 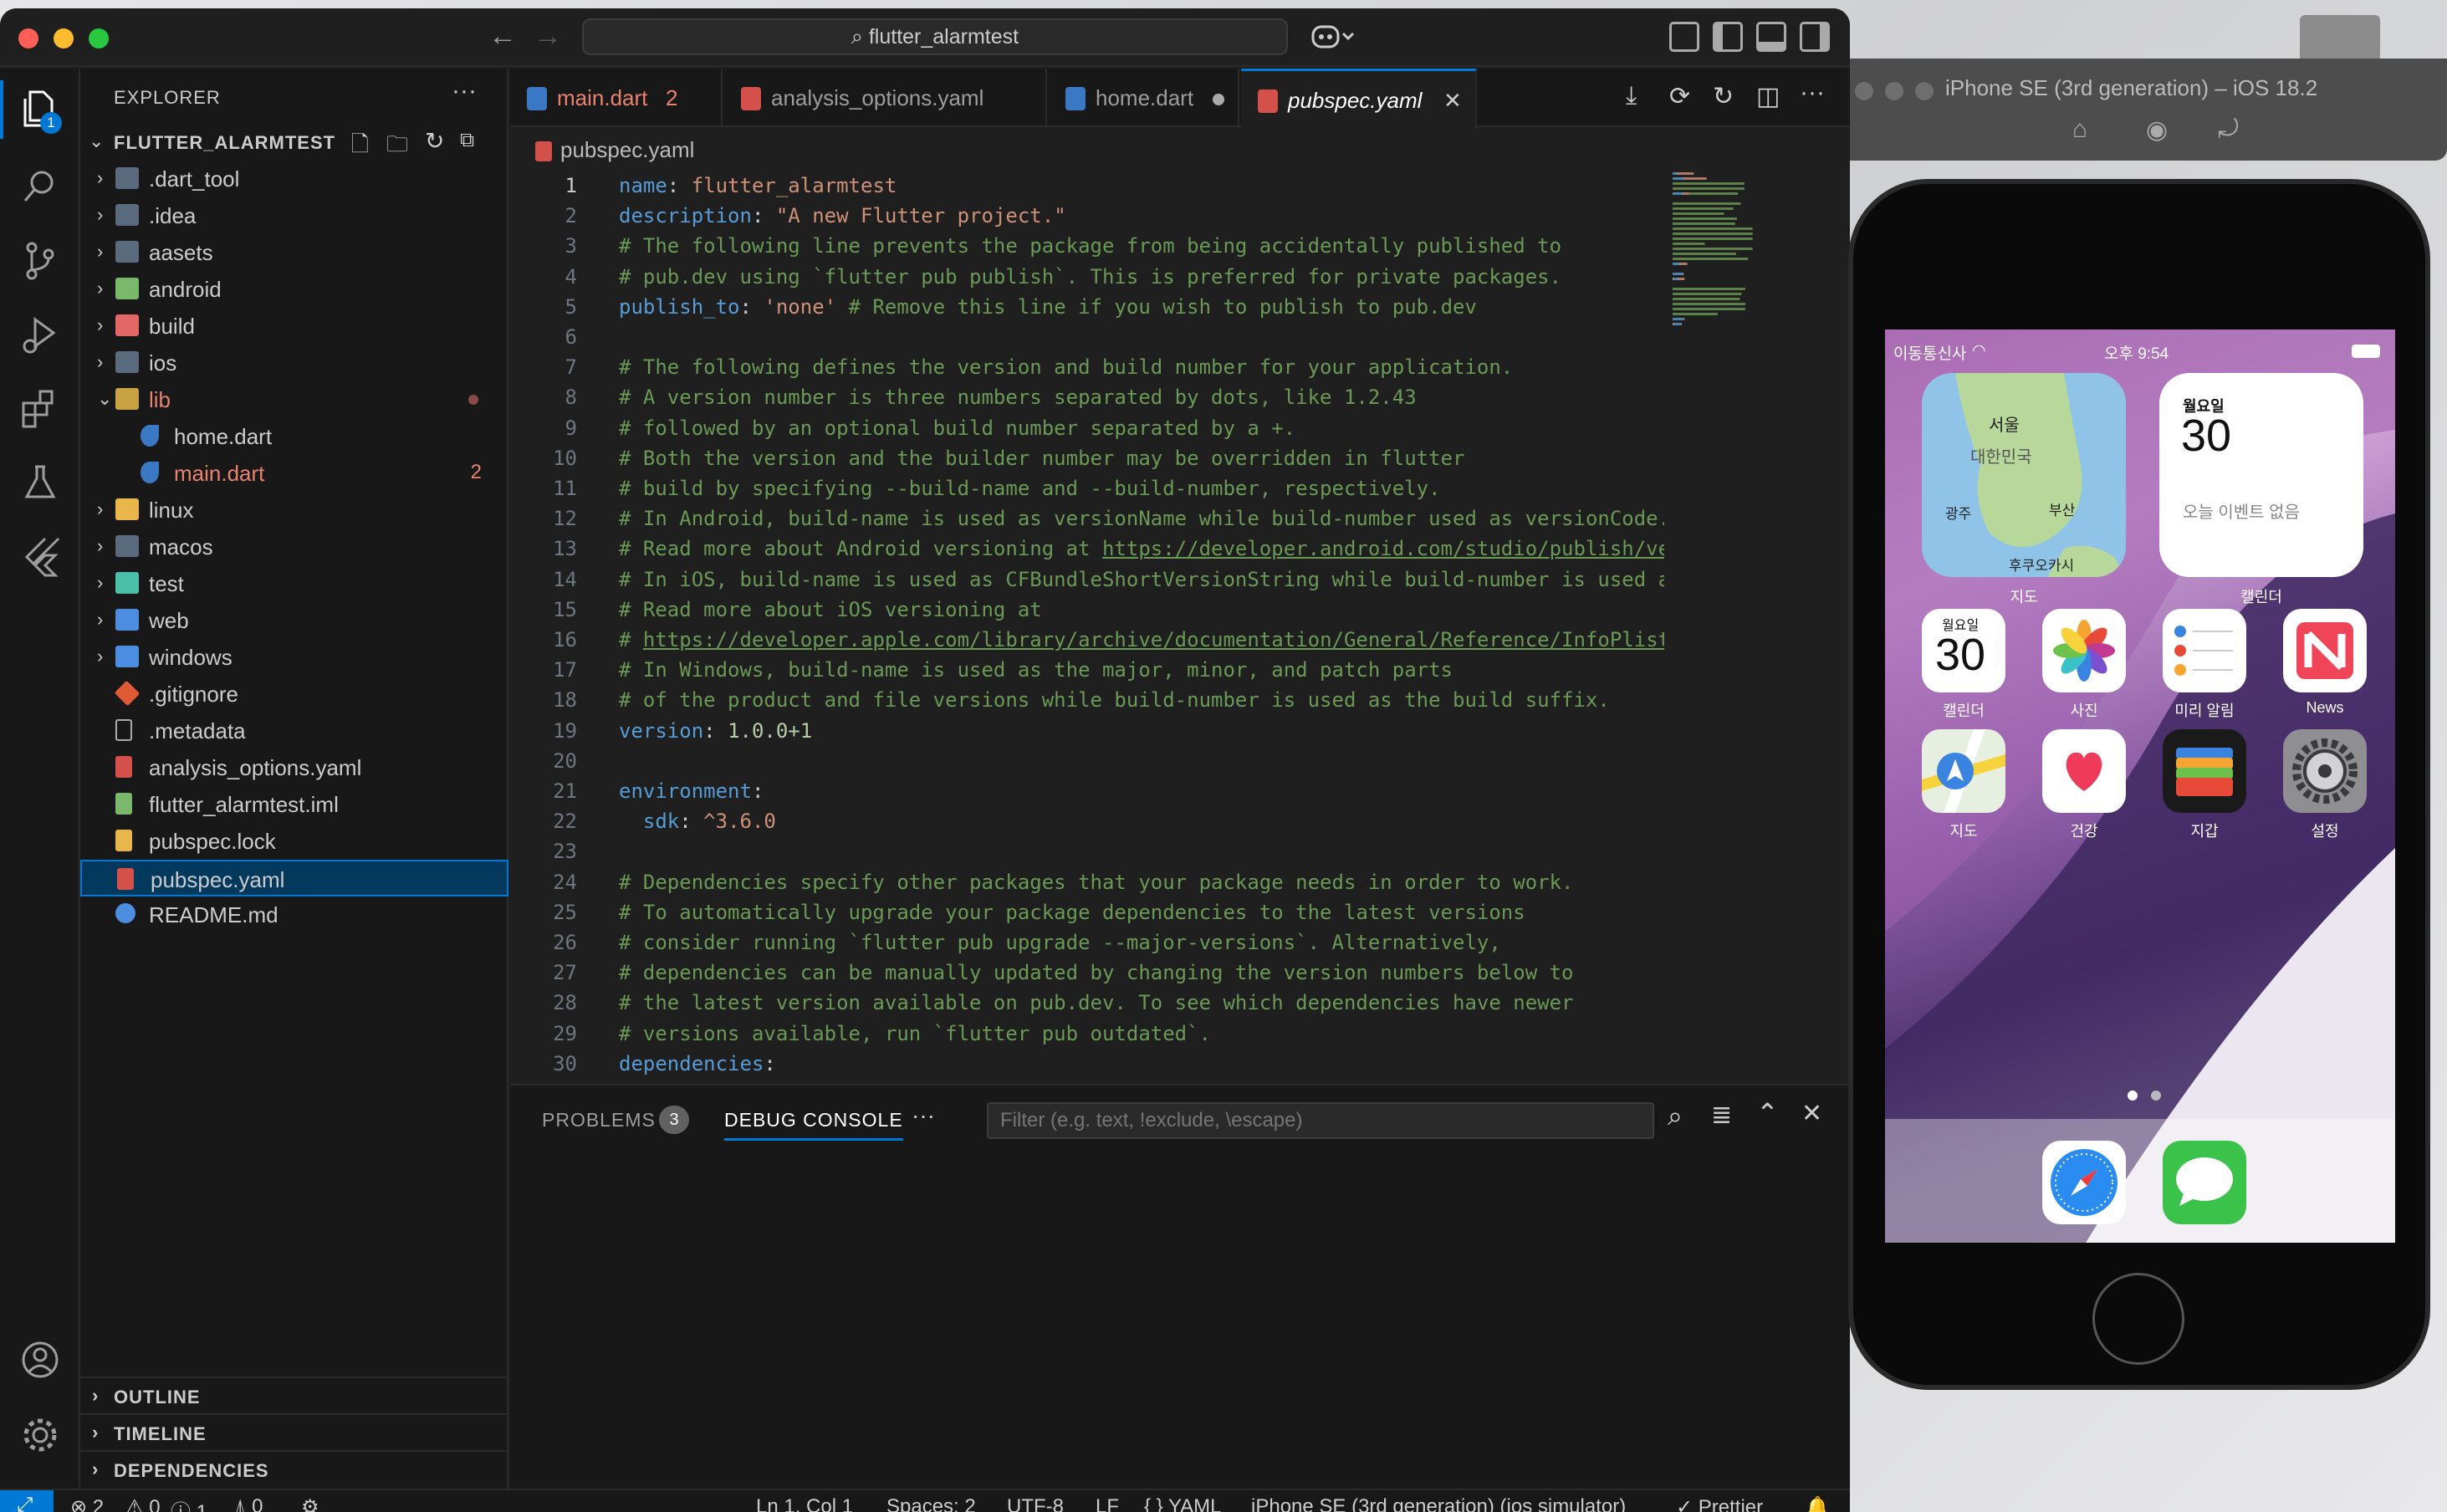 What do you see at coordinates (294, 363) in the screenshot?
I see `tree-item: › ios` at bounding box center [294, 363].